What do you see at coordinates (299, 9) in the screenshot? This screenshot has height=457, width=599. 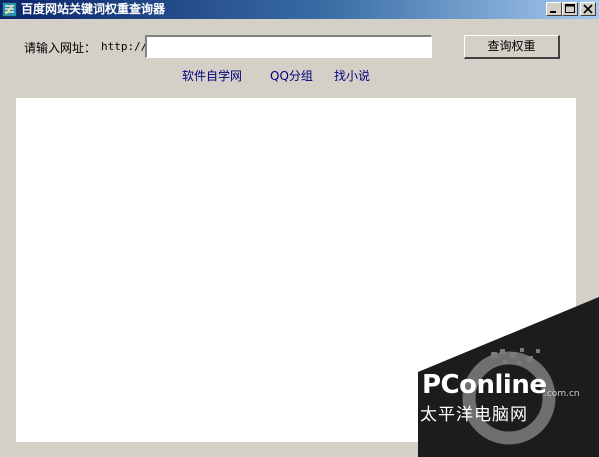 I see `title-bar: 百度网站关键词权重查询器` at bounding box center [299, 9].